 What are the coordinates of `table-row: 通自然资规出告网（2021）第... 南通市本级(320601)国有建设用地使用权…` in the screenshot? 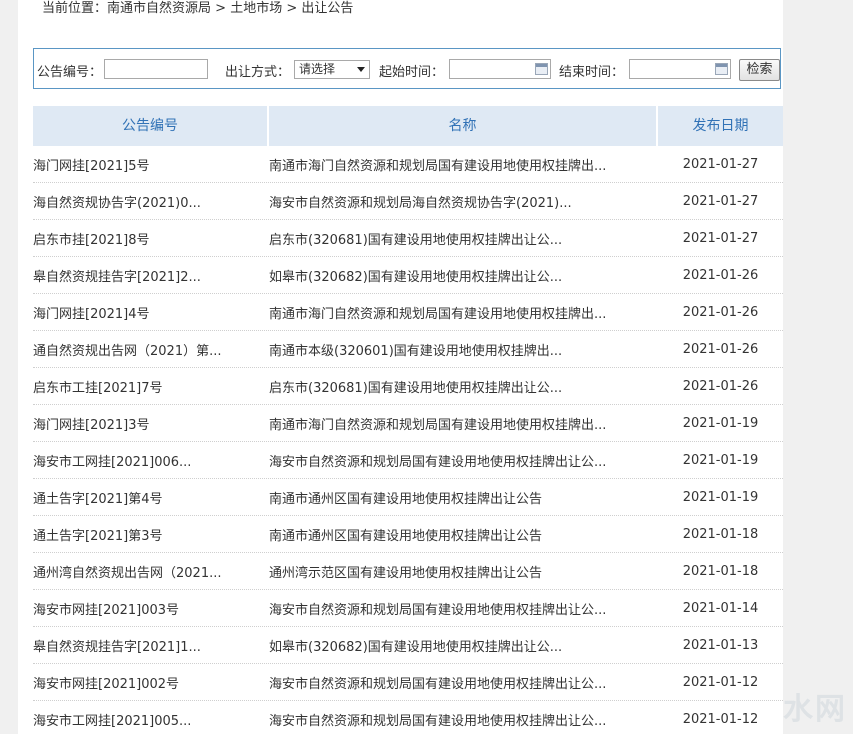 It's located at (408, 349).